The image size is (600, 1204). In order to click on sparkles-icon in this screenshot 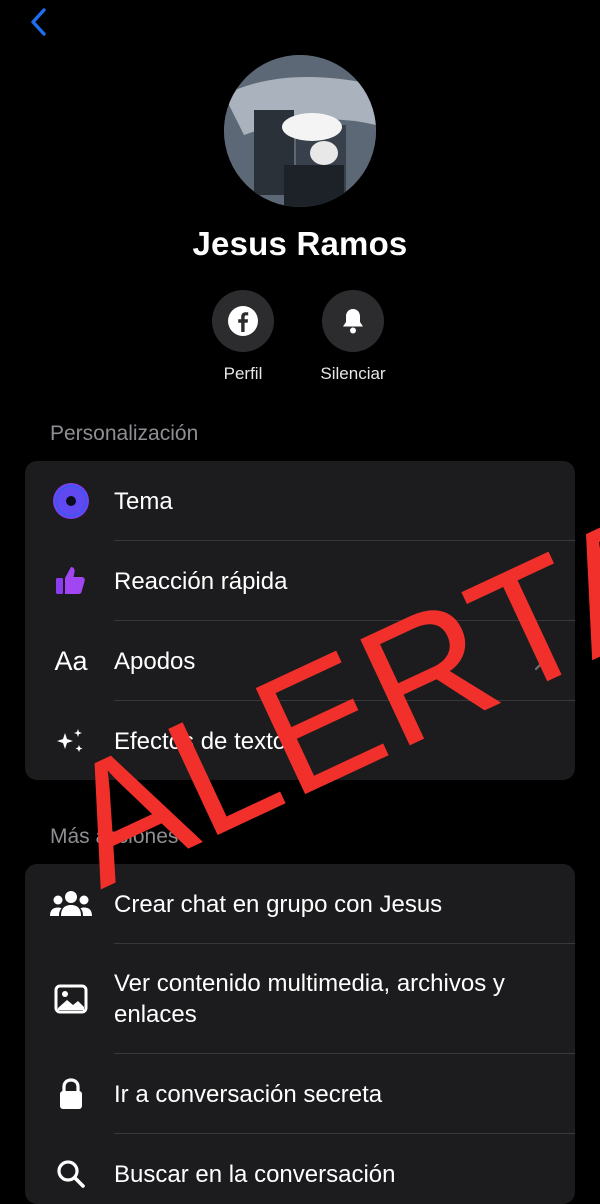, I will do `click(71, 741)`.